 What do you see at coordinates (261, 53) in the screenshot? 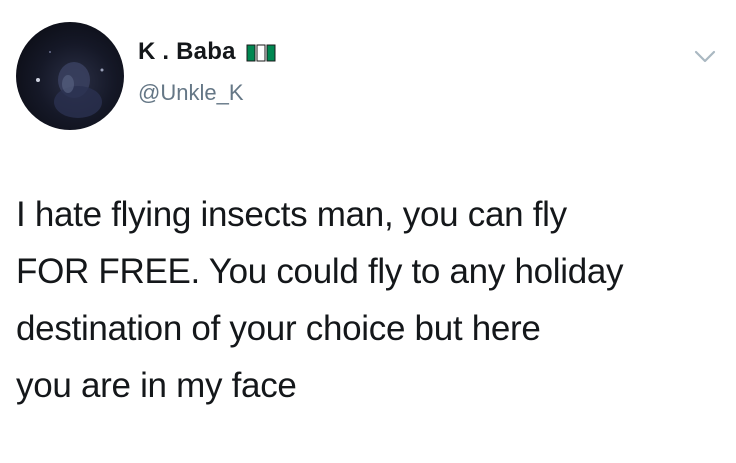
I see `nigeria-flag-icon` at bounding box center [261, 53].